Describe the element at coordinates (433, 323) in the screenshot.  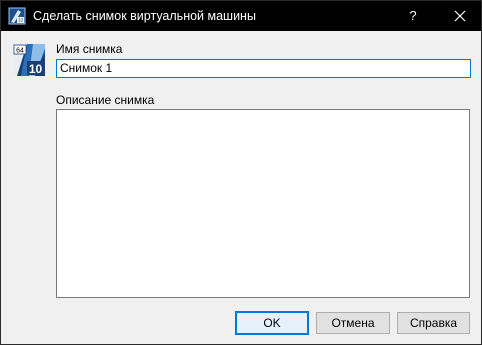
I see `help-button: Справка` at that location.